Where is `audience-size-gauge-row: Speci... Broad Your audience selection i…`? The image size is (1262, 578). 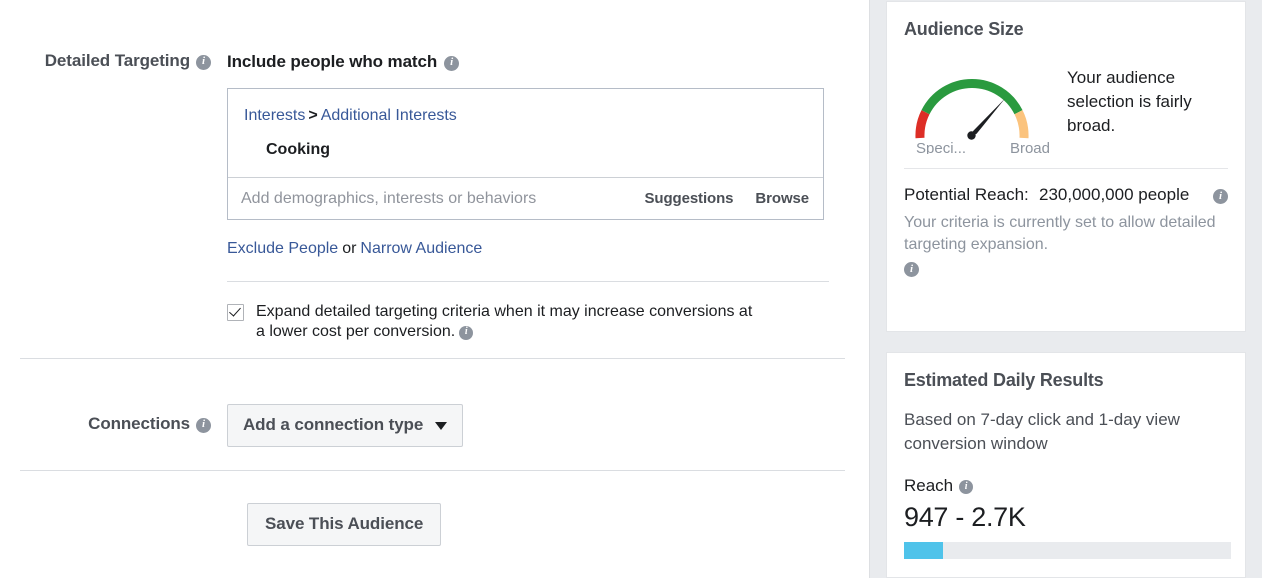
audience-size-gauge-row: Speci... Broad Your audience selection i… is located at coordinates (1066, 106).